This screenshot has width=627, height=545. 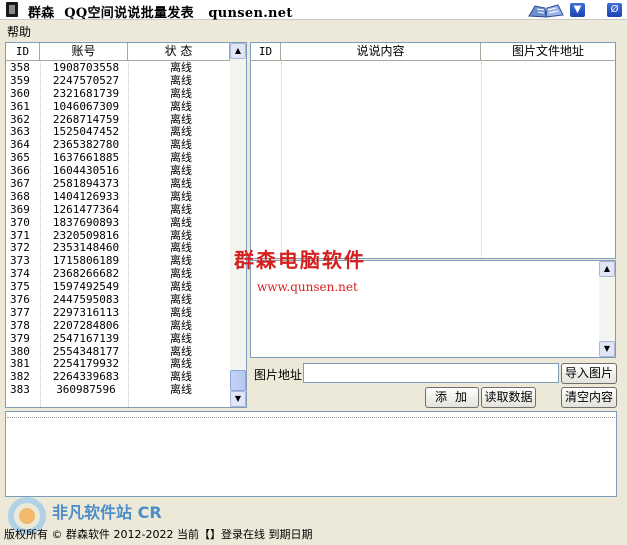 What do you see at coordinates (179, 52) in the screenshot?
I see `column-header-status: 状 态` at bounding box center [179, 52].